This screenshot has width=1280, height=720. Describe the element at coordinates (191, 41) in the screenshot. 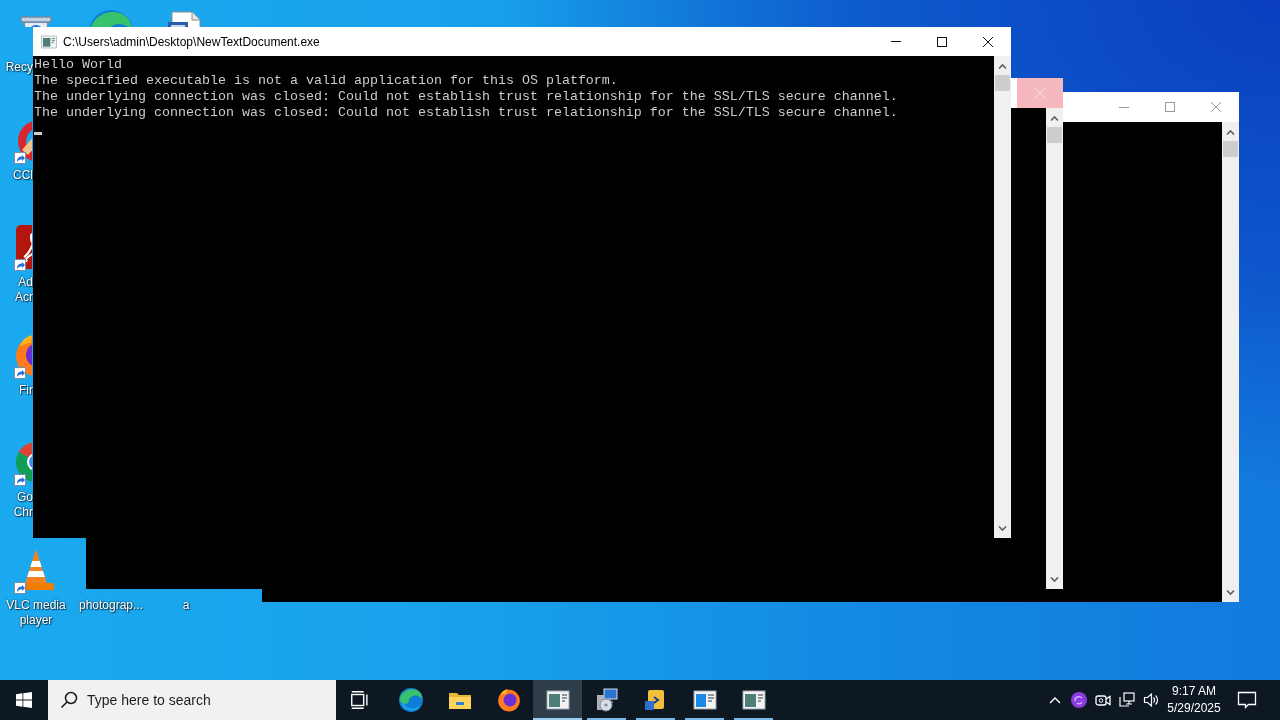

I see `window-title: C:\Users\admin\Desktop\NewTextDocument.exe` at that location.